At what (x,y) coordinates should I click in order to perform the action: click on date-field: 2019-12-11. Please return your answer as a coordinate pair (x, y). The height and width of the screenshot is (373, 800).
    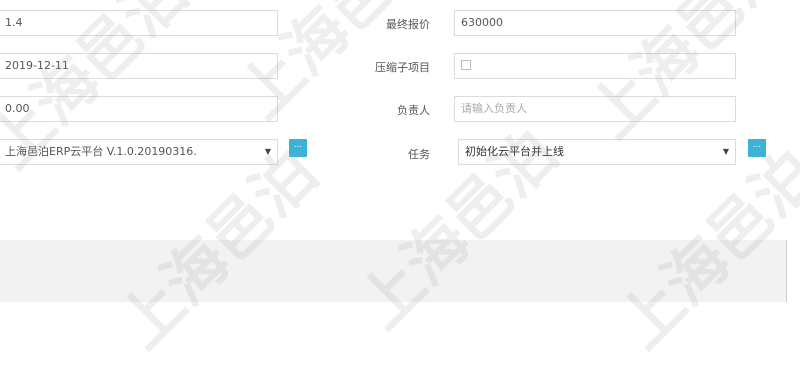
    Looking at the image, I should click on (139, 66).